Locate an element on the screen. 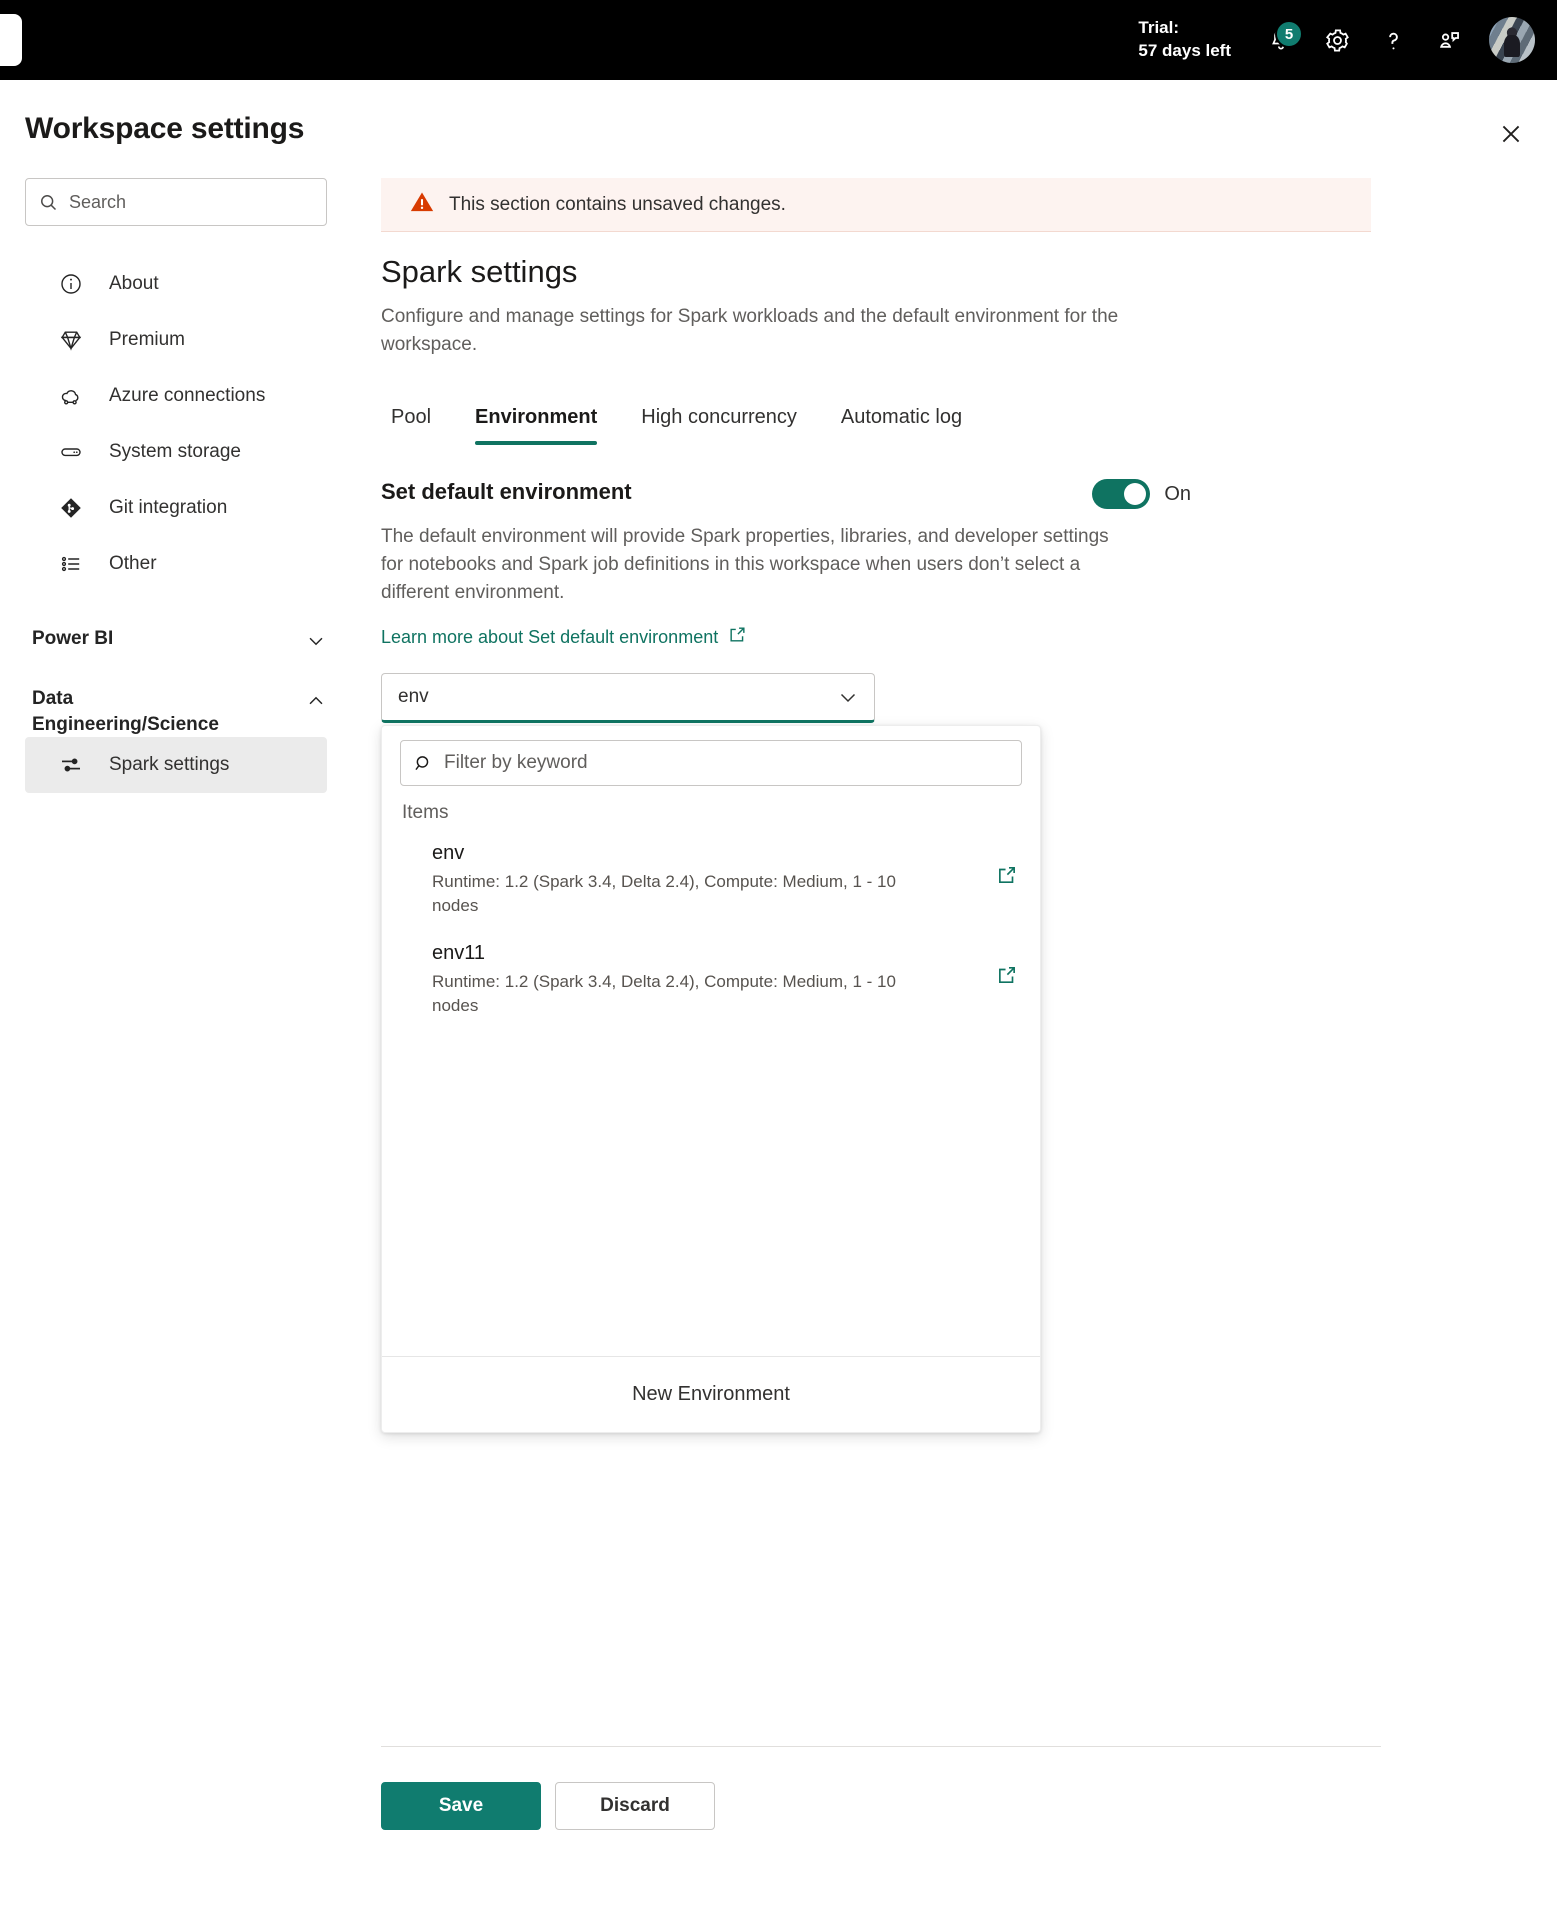  cloud-link-icon is located at coordinates (75, 396).